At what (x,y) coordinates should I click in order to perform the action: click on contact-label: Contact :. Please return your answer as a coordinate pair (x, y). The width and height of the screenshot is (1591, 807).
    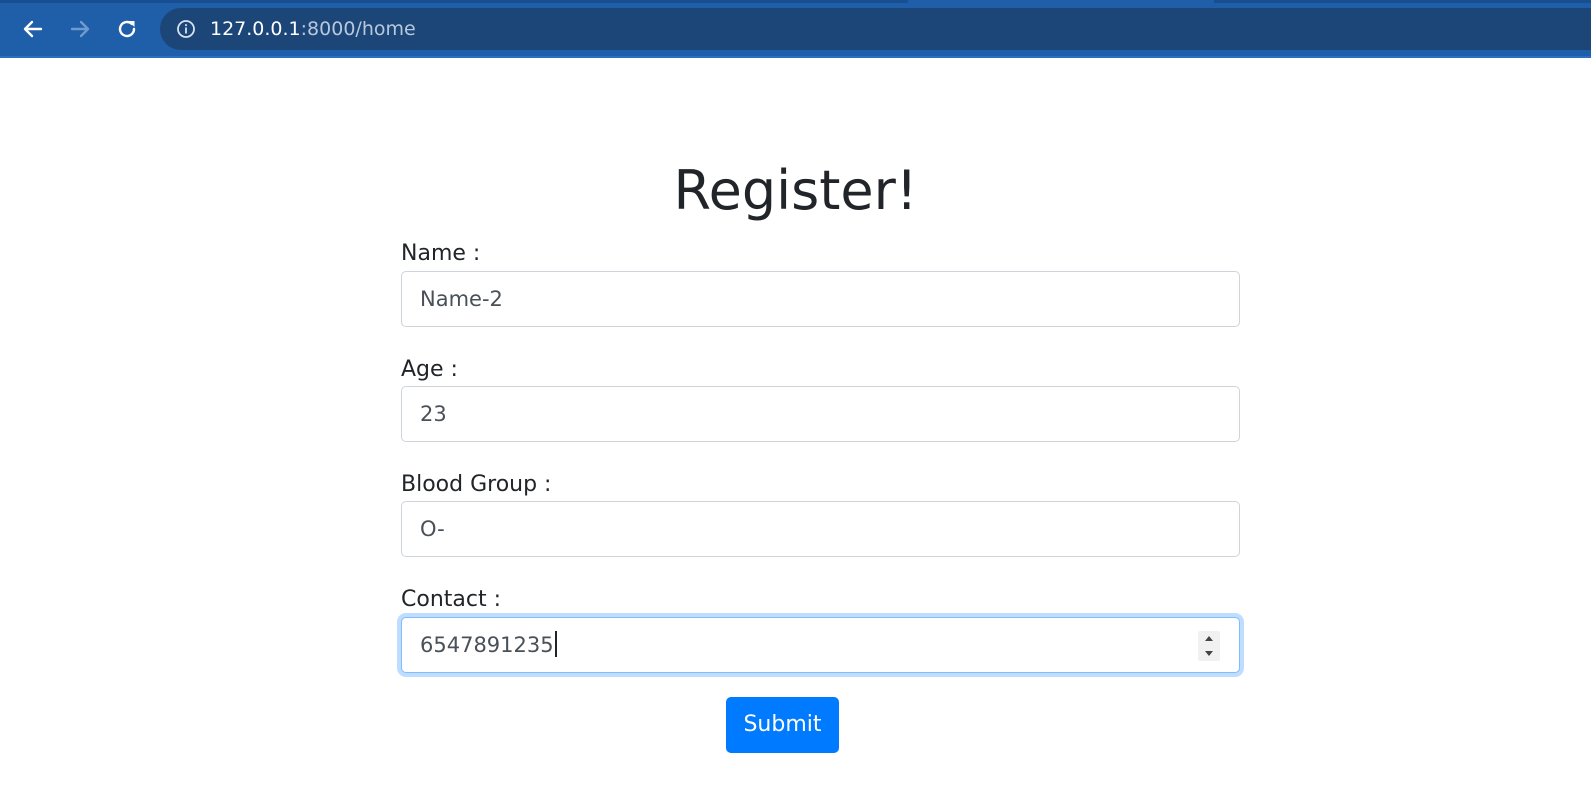
    Looking at the image, I should click on (451, 599).